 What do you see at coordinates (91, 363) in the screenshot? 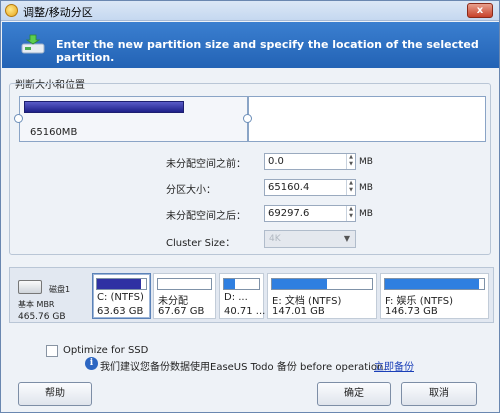
I see `info-icon: i` at bounding box center [91, 363].